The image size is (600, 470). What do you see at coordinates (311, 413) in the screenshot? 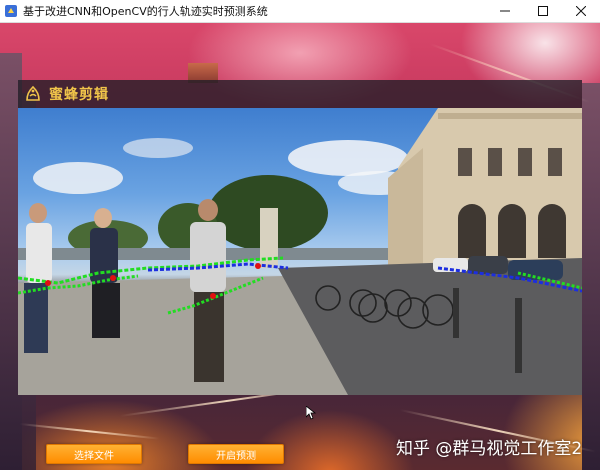
I see `mouse-cursor-icon` at bounding box center [311, 413].